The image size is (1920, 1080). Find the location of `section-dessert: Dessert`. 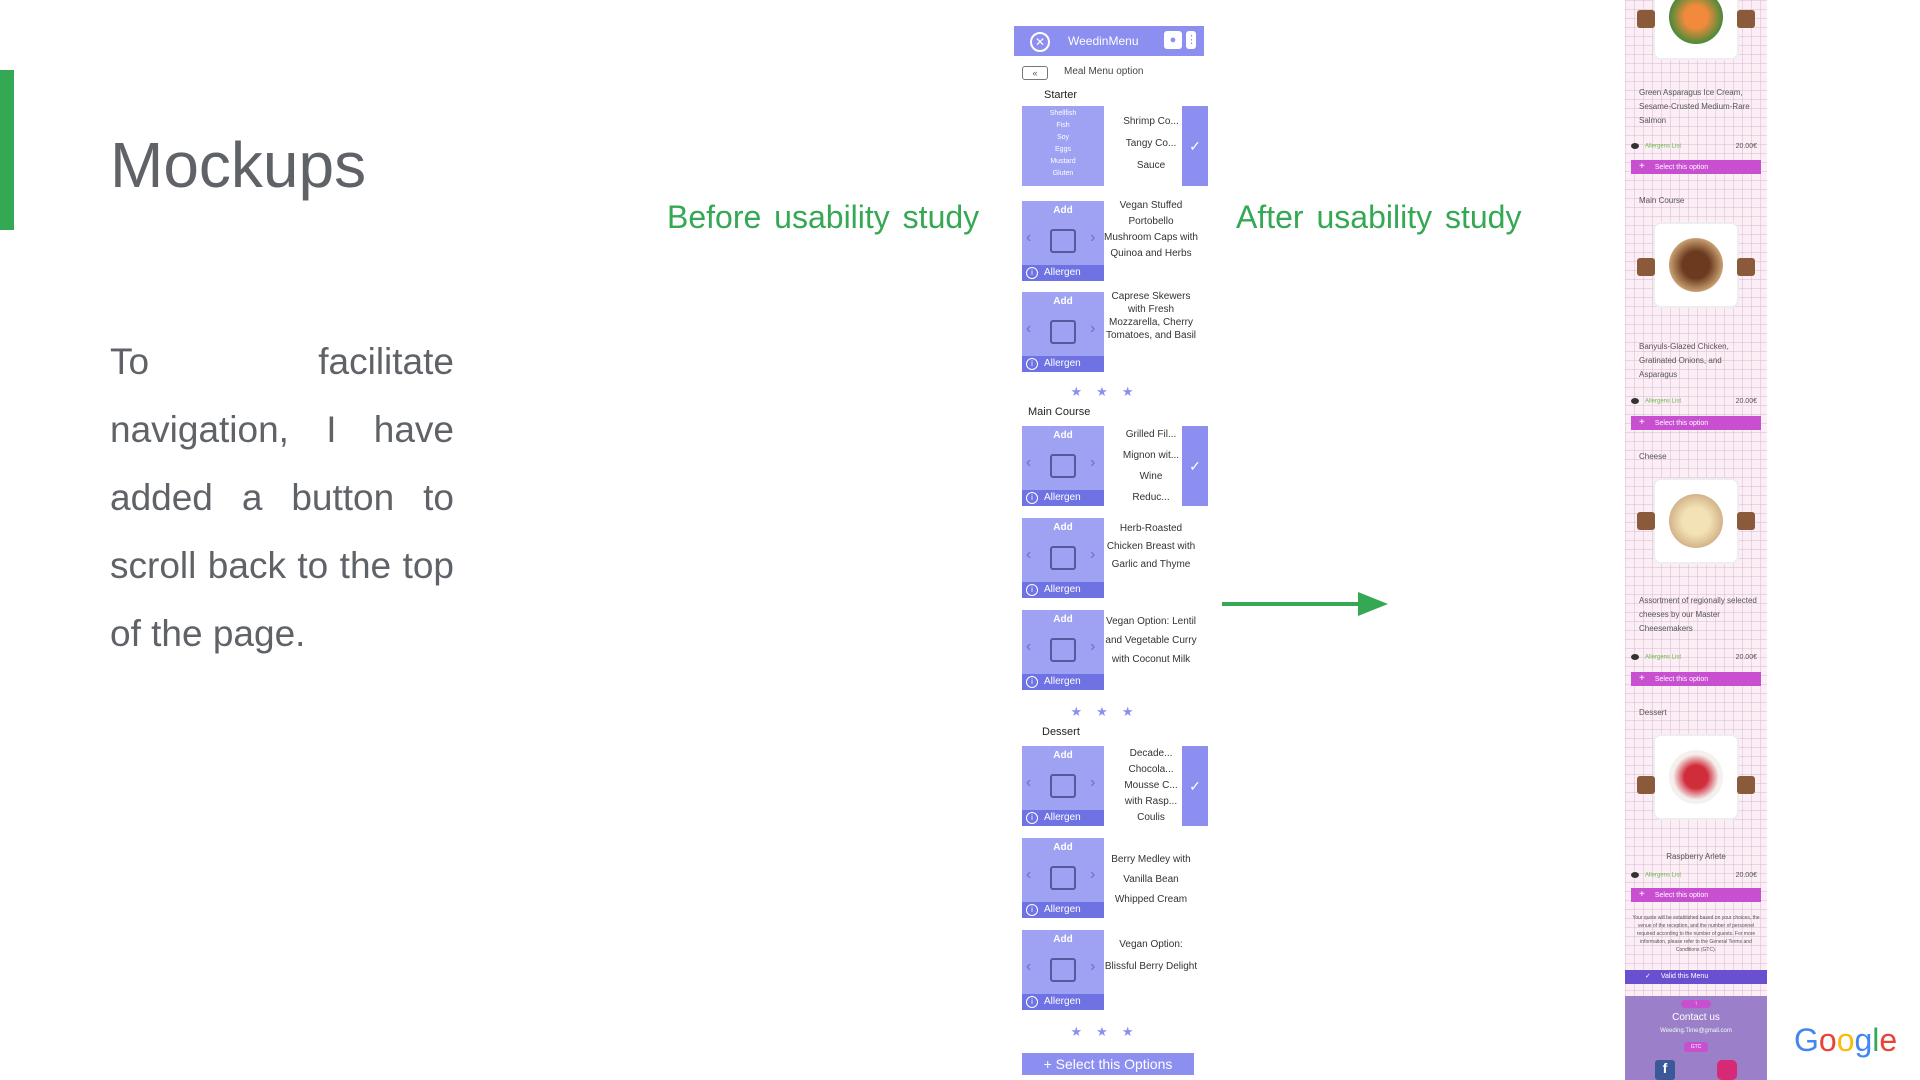

section-dessert: Dessert is located at coordinates (1653, 712).